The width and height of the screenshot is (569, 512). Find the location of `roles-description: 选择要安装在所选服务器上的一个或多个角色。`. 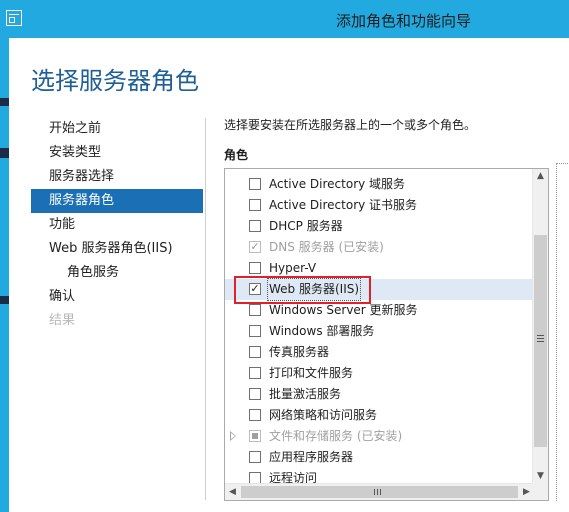

roles-description: 选择要安装在所选服务器上的一个或多个角色。 is located at coordinates (350, 125).